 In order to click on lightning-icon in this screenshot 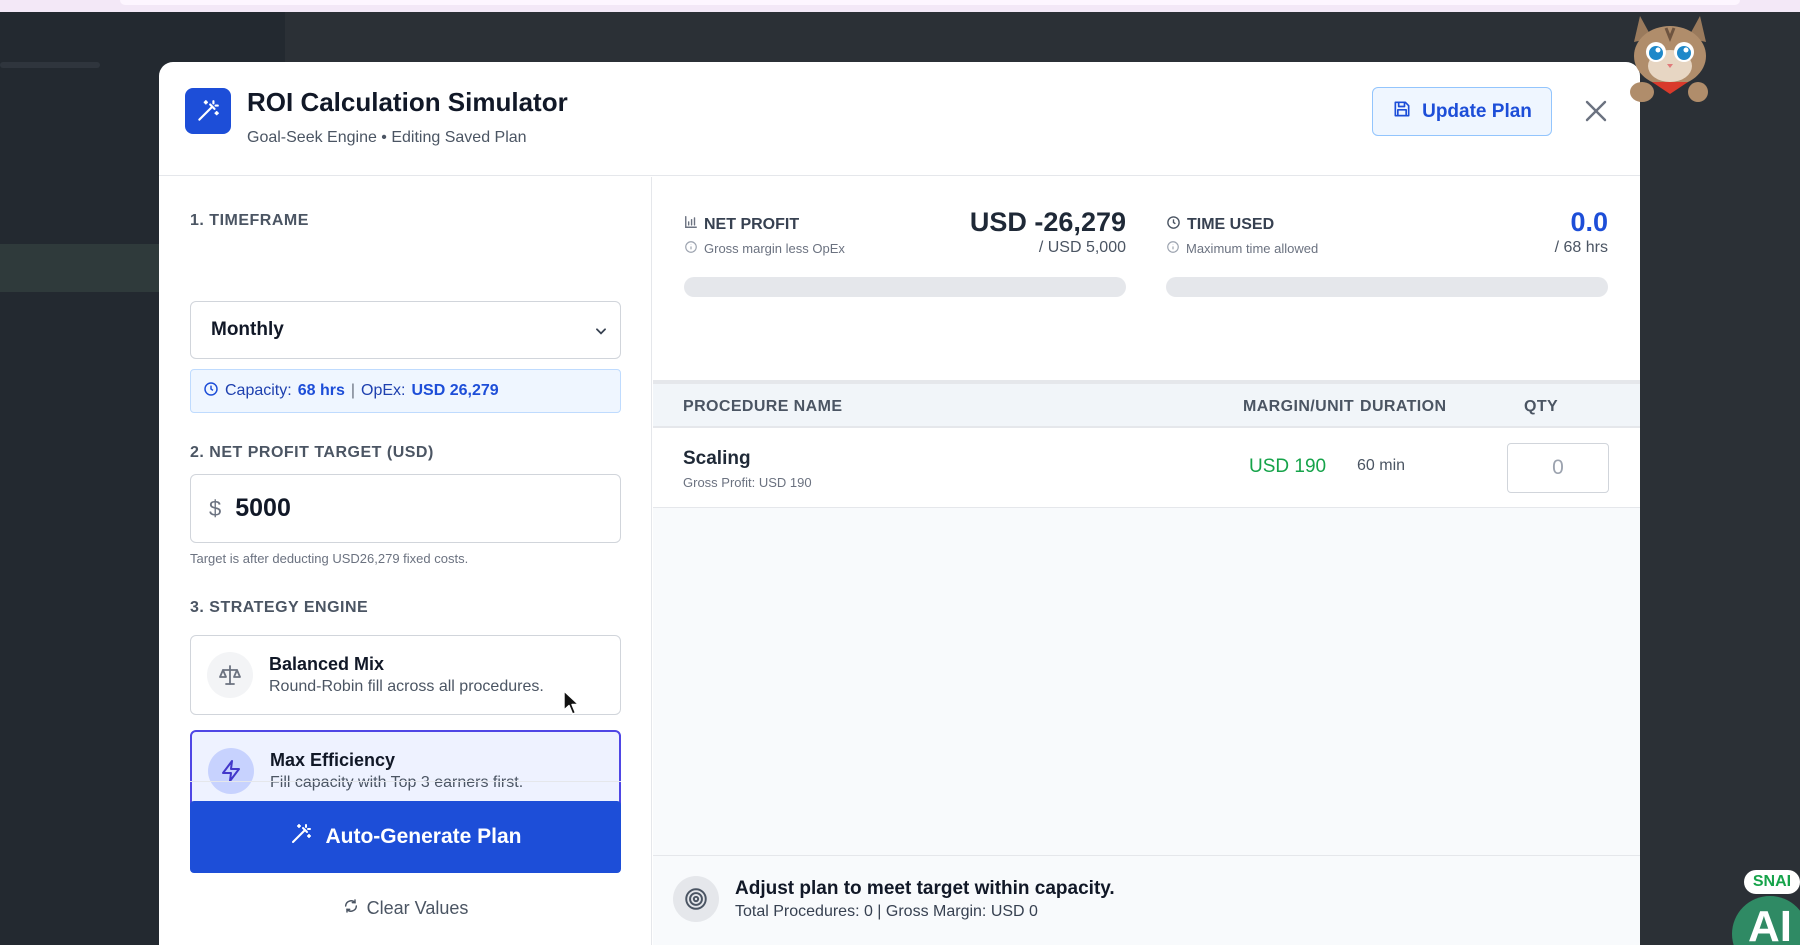, I will do `click(231, 771)`.